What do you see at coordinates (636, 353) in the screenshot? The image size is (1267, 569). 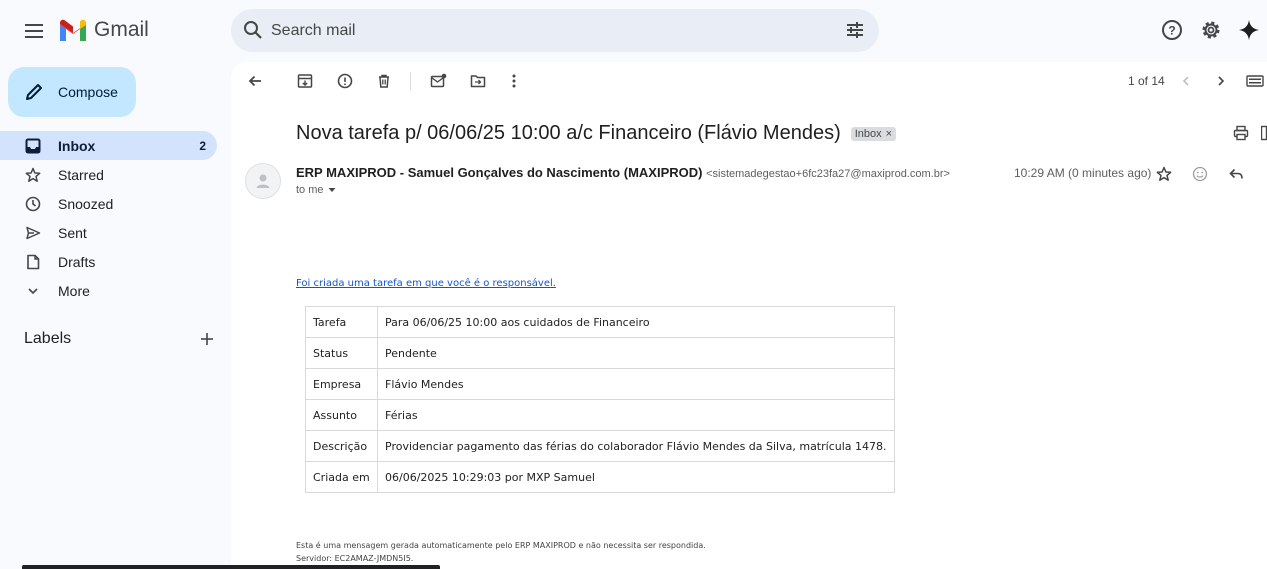 I see `table-value-cell: Pendente` at bounding box center [636, 353].